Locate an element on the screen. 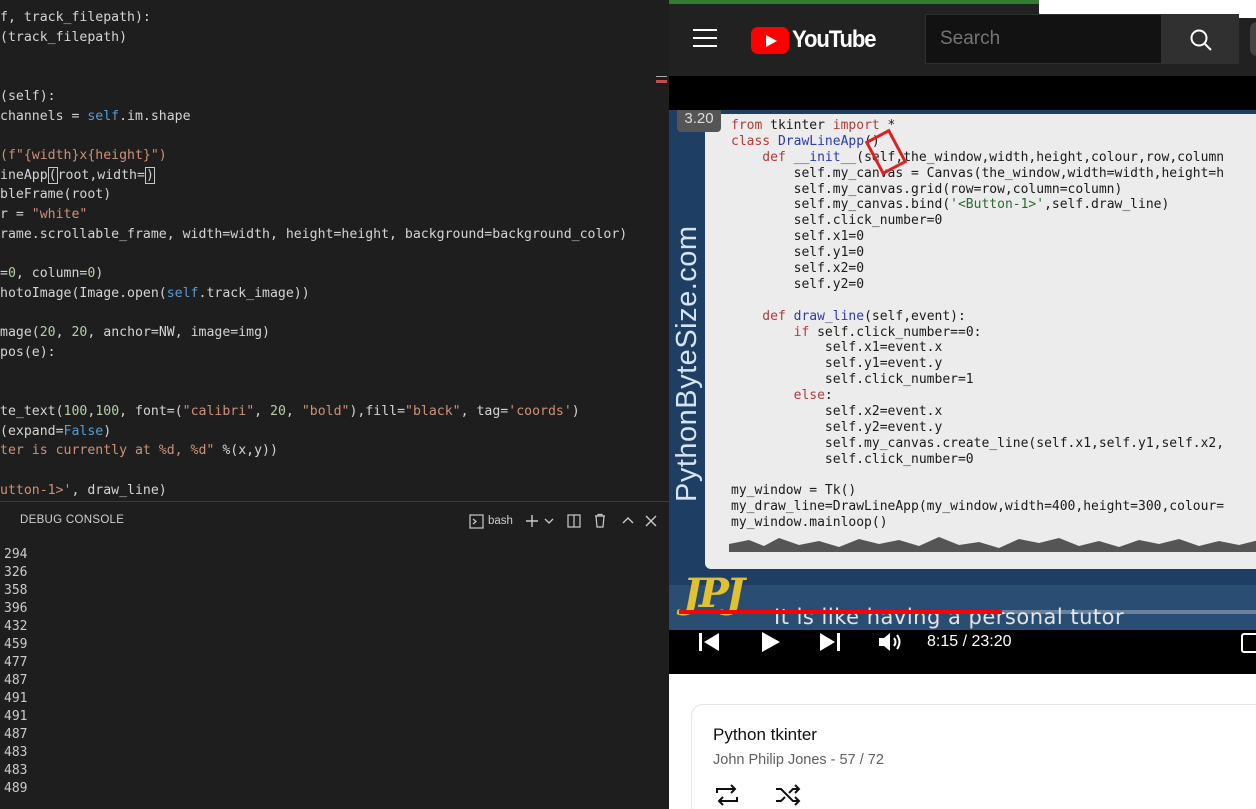 Image resolution: width=1256 pixels, height=809 pixels. code-token: , column= is located at coordinates (51, 274).